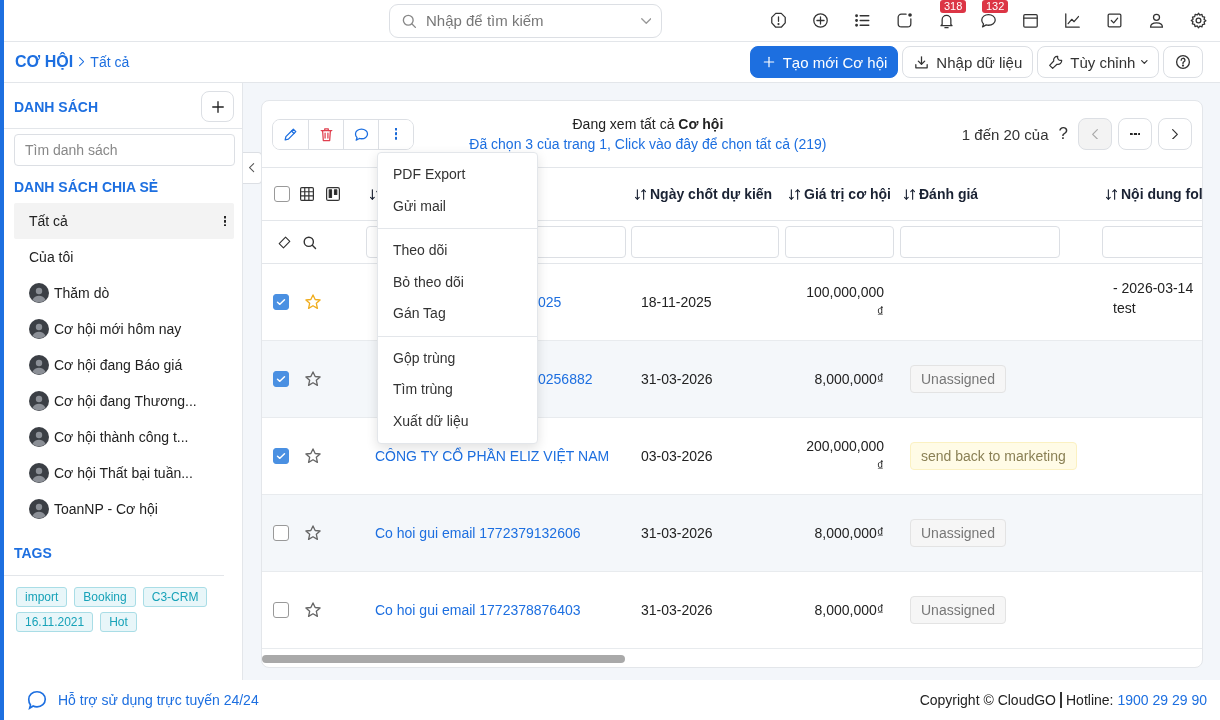 The height and width of the screenshot is (720, 1220). Describe the element at coordinates (443, 659) in the screenshot. I see `horizontal-scrollbar` at that location.